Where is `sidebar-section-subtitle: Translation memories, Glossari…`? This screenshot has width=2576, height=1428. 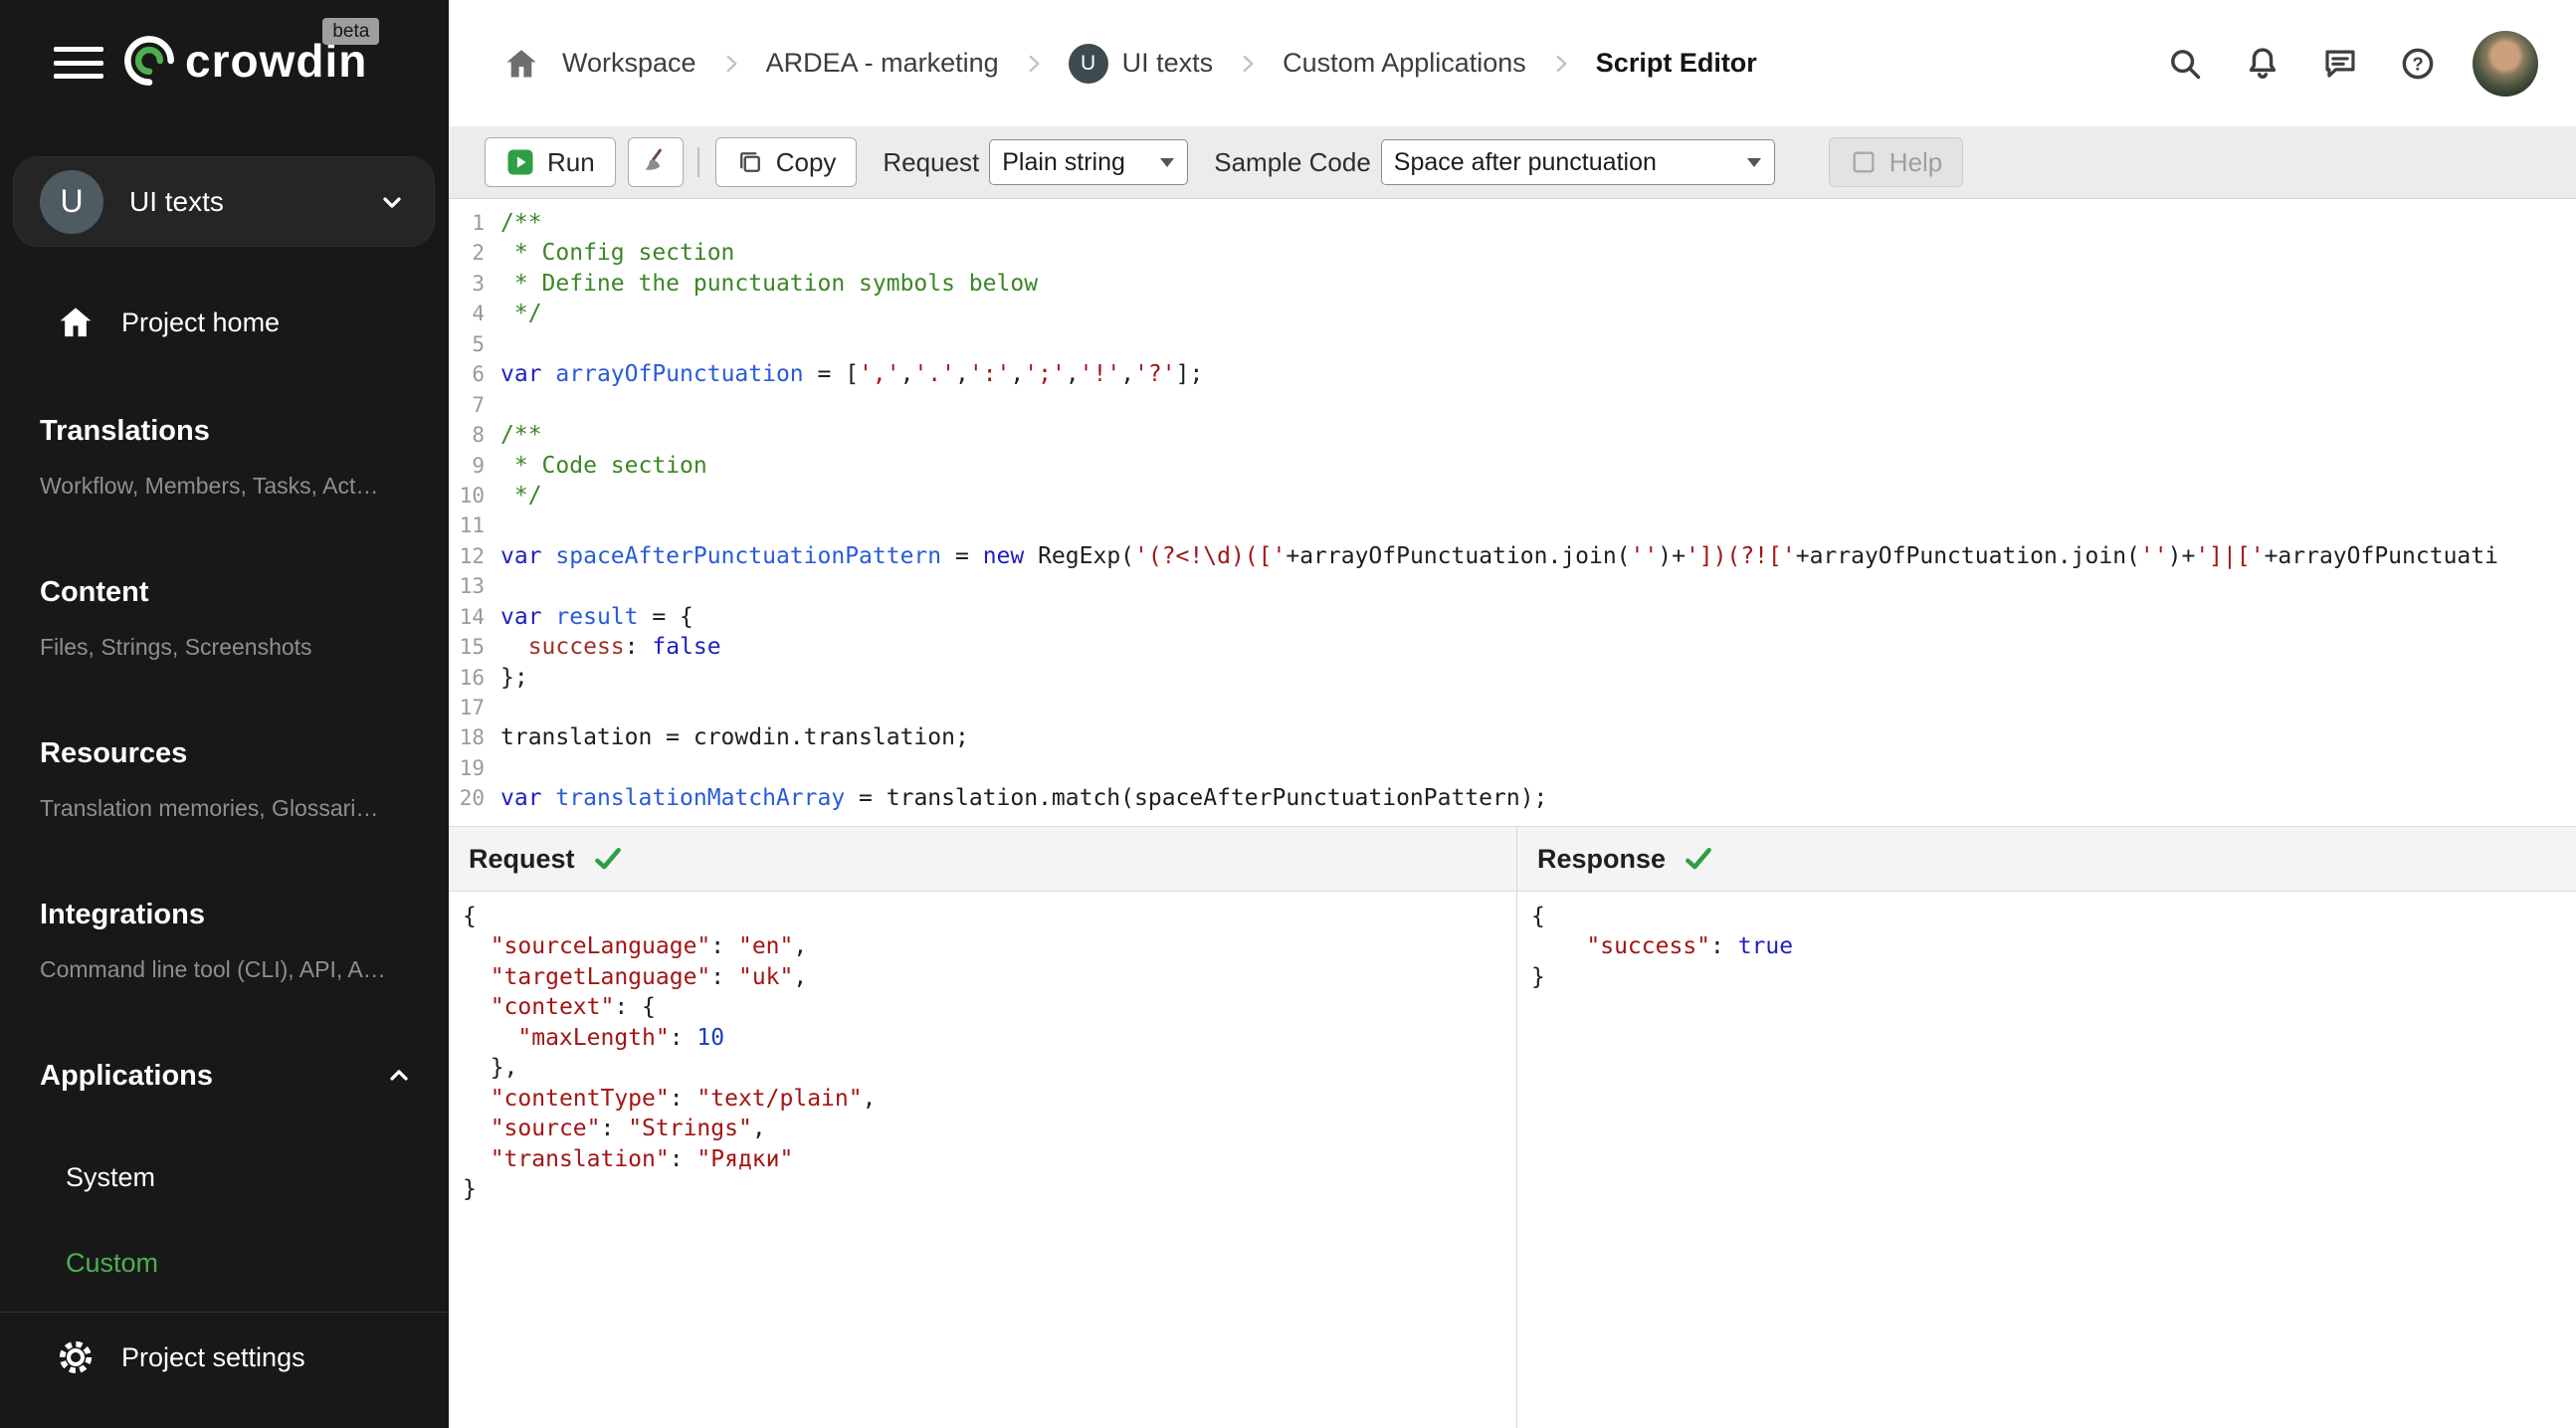
sidebar-section-subtitle: Translation memories, Glossari… is located at coordinates (209, 808).